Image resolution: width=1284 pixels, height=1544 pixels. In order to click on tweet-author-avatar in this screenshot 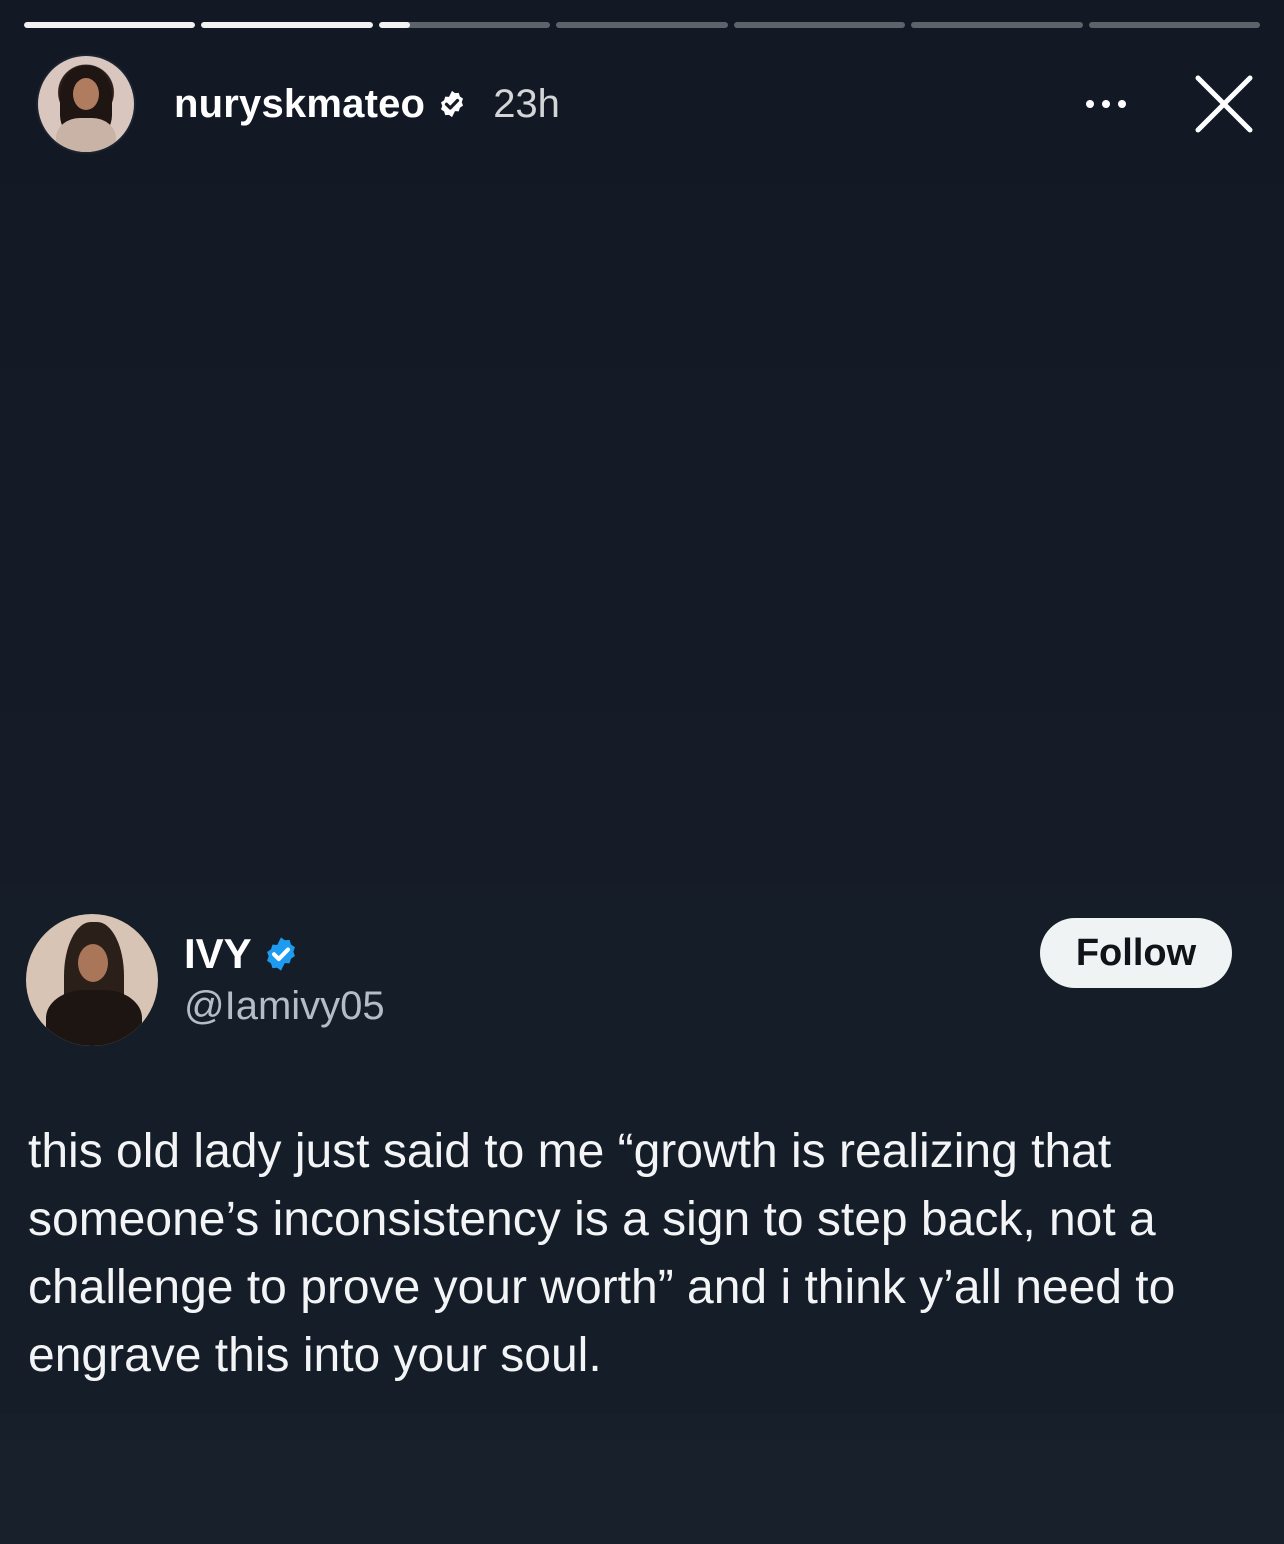, I will do `click(92, 980)`.